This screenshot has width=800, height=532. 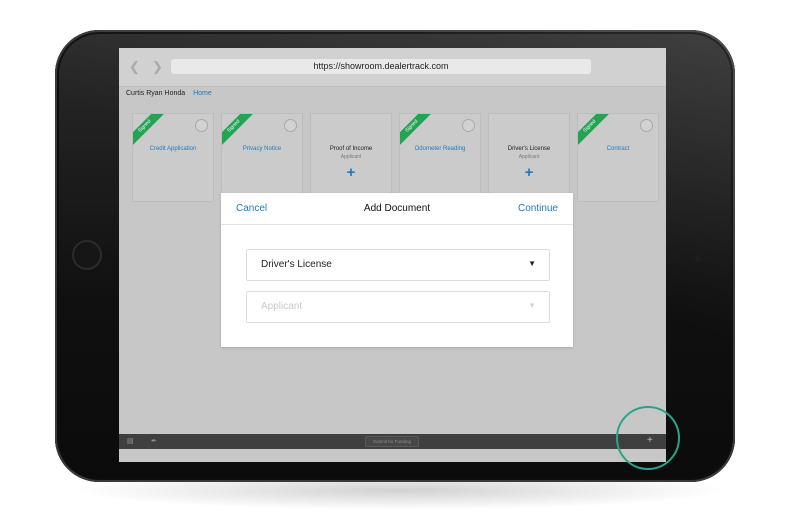 What do you see at coordinates (397, 209) in the screenshot?
I see `dialog-header: Cancel Add Document Continue` at bounding box center [397, 209].